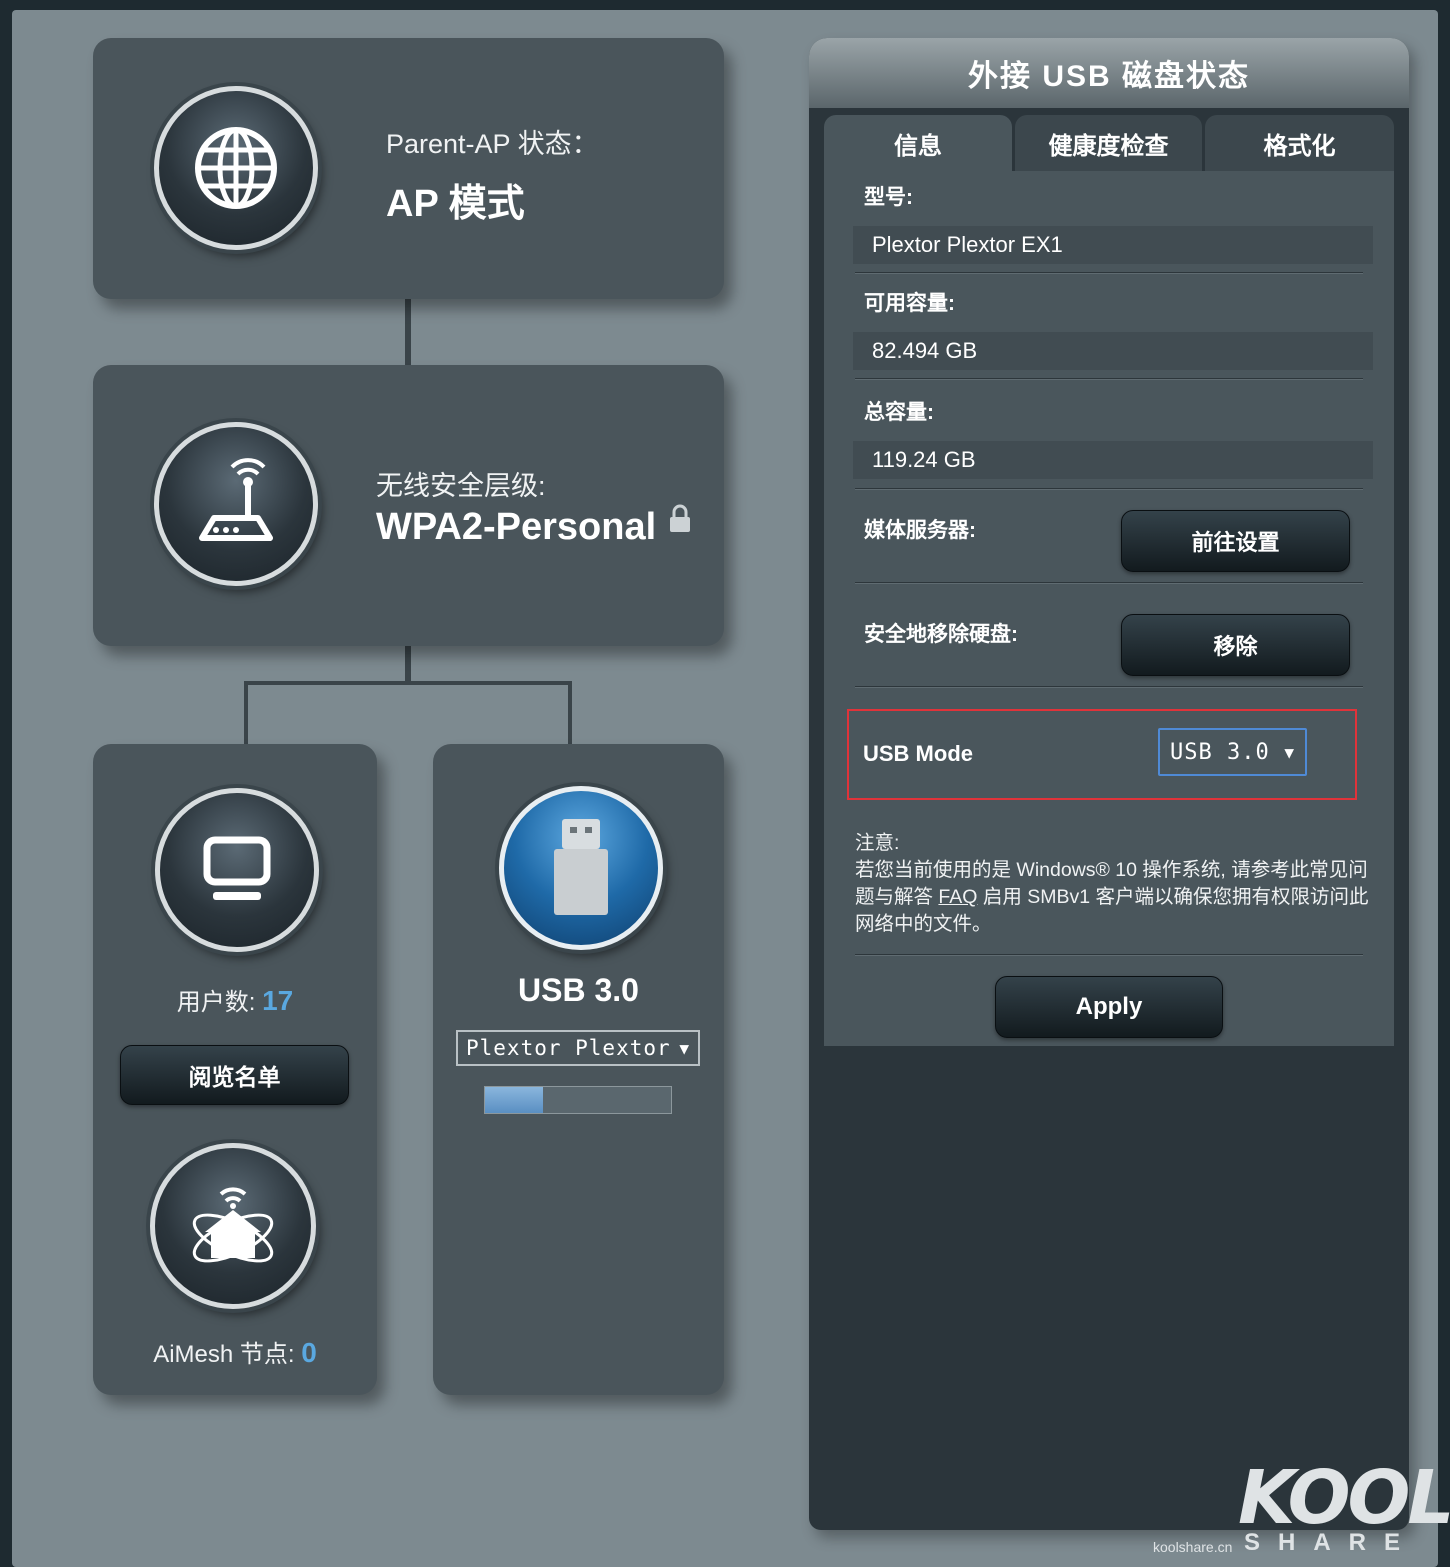  I want to click on computer-icon, so click(237, 870).